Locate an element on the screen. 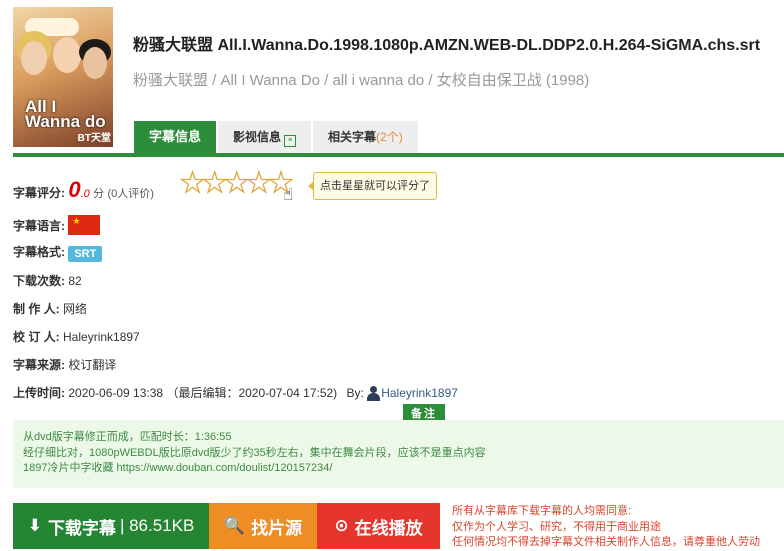 Image resolution: width=784 pixels, height=551 pixels. source-row: 字幕来源: 校订翻译 is located at coordinates (64, 364).